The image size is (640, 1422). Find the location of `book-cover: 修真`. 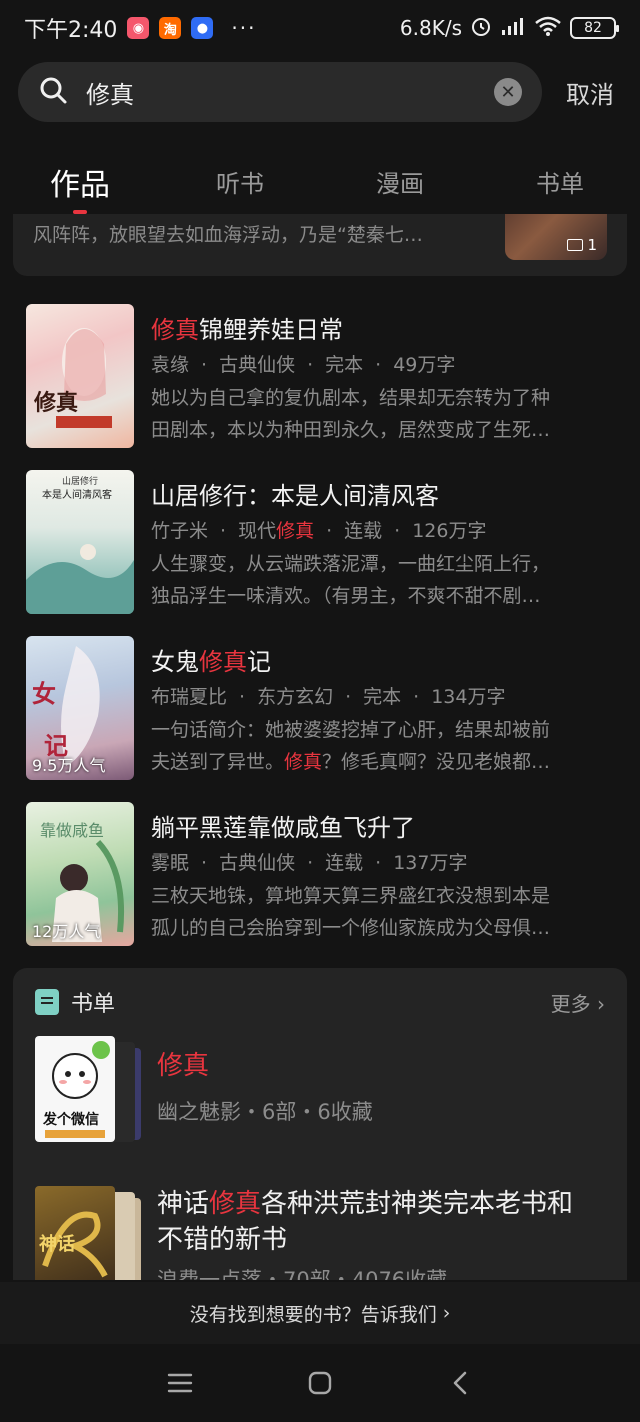

book-cover: 修真 is located at coordinates (80, 376).